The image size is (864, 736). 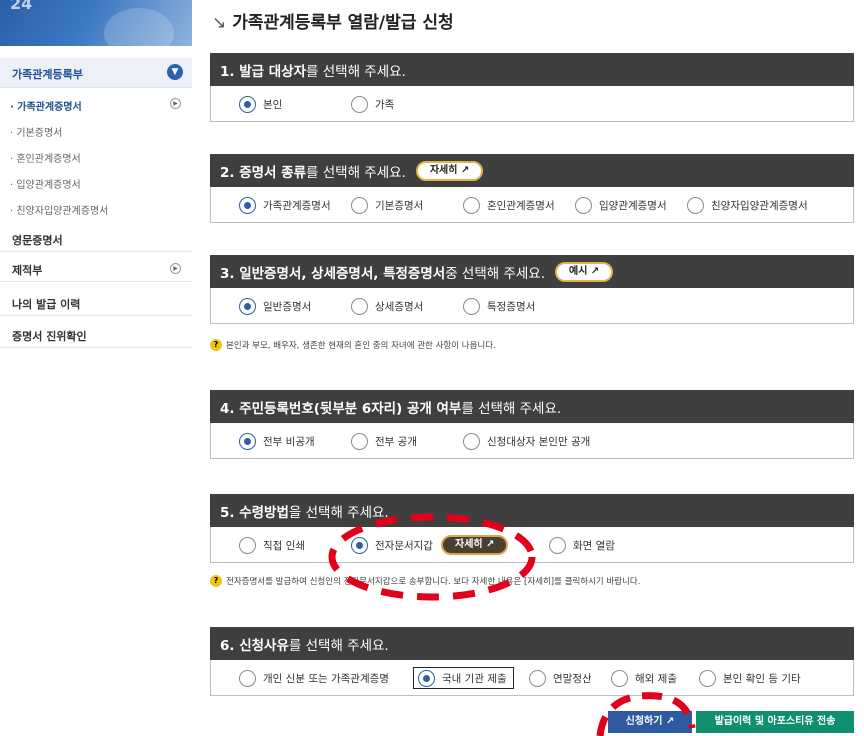 What do you see at coordinates (219, 23) in the screenshot?
I see `title-mark-icon: ↘` at bounding box center [219, 23].